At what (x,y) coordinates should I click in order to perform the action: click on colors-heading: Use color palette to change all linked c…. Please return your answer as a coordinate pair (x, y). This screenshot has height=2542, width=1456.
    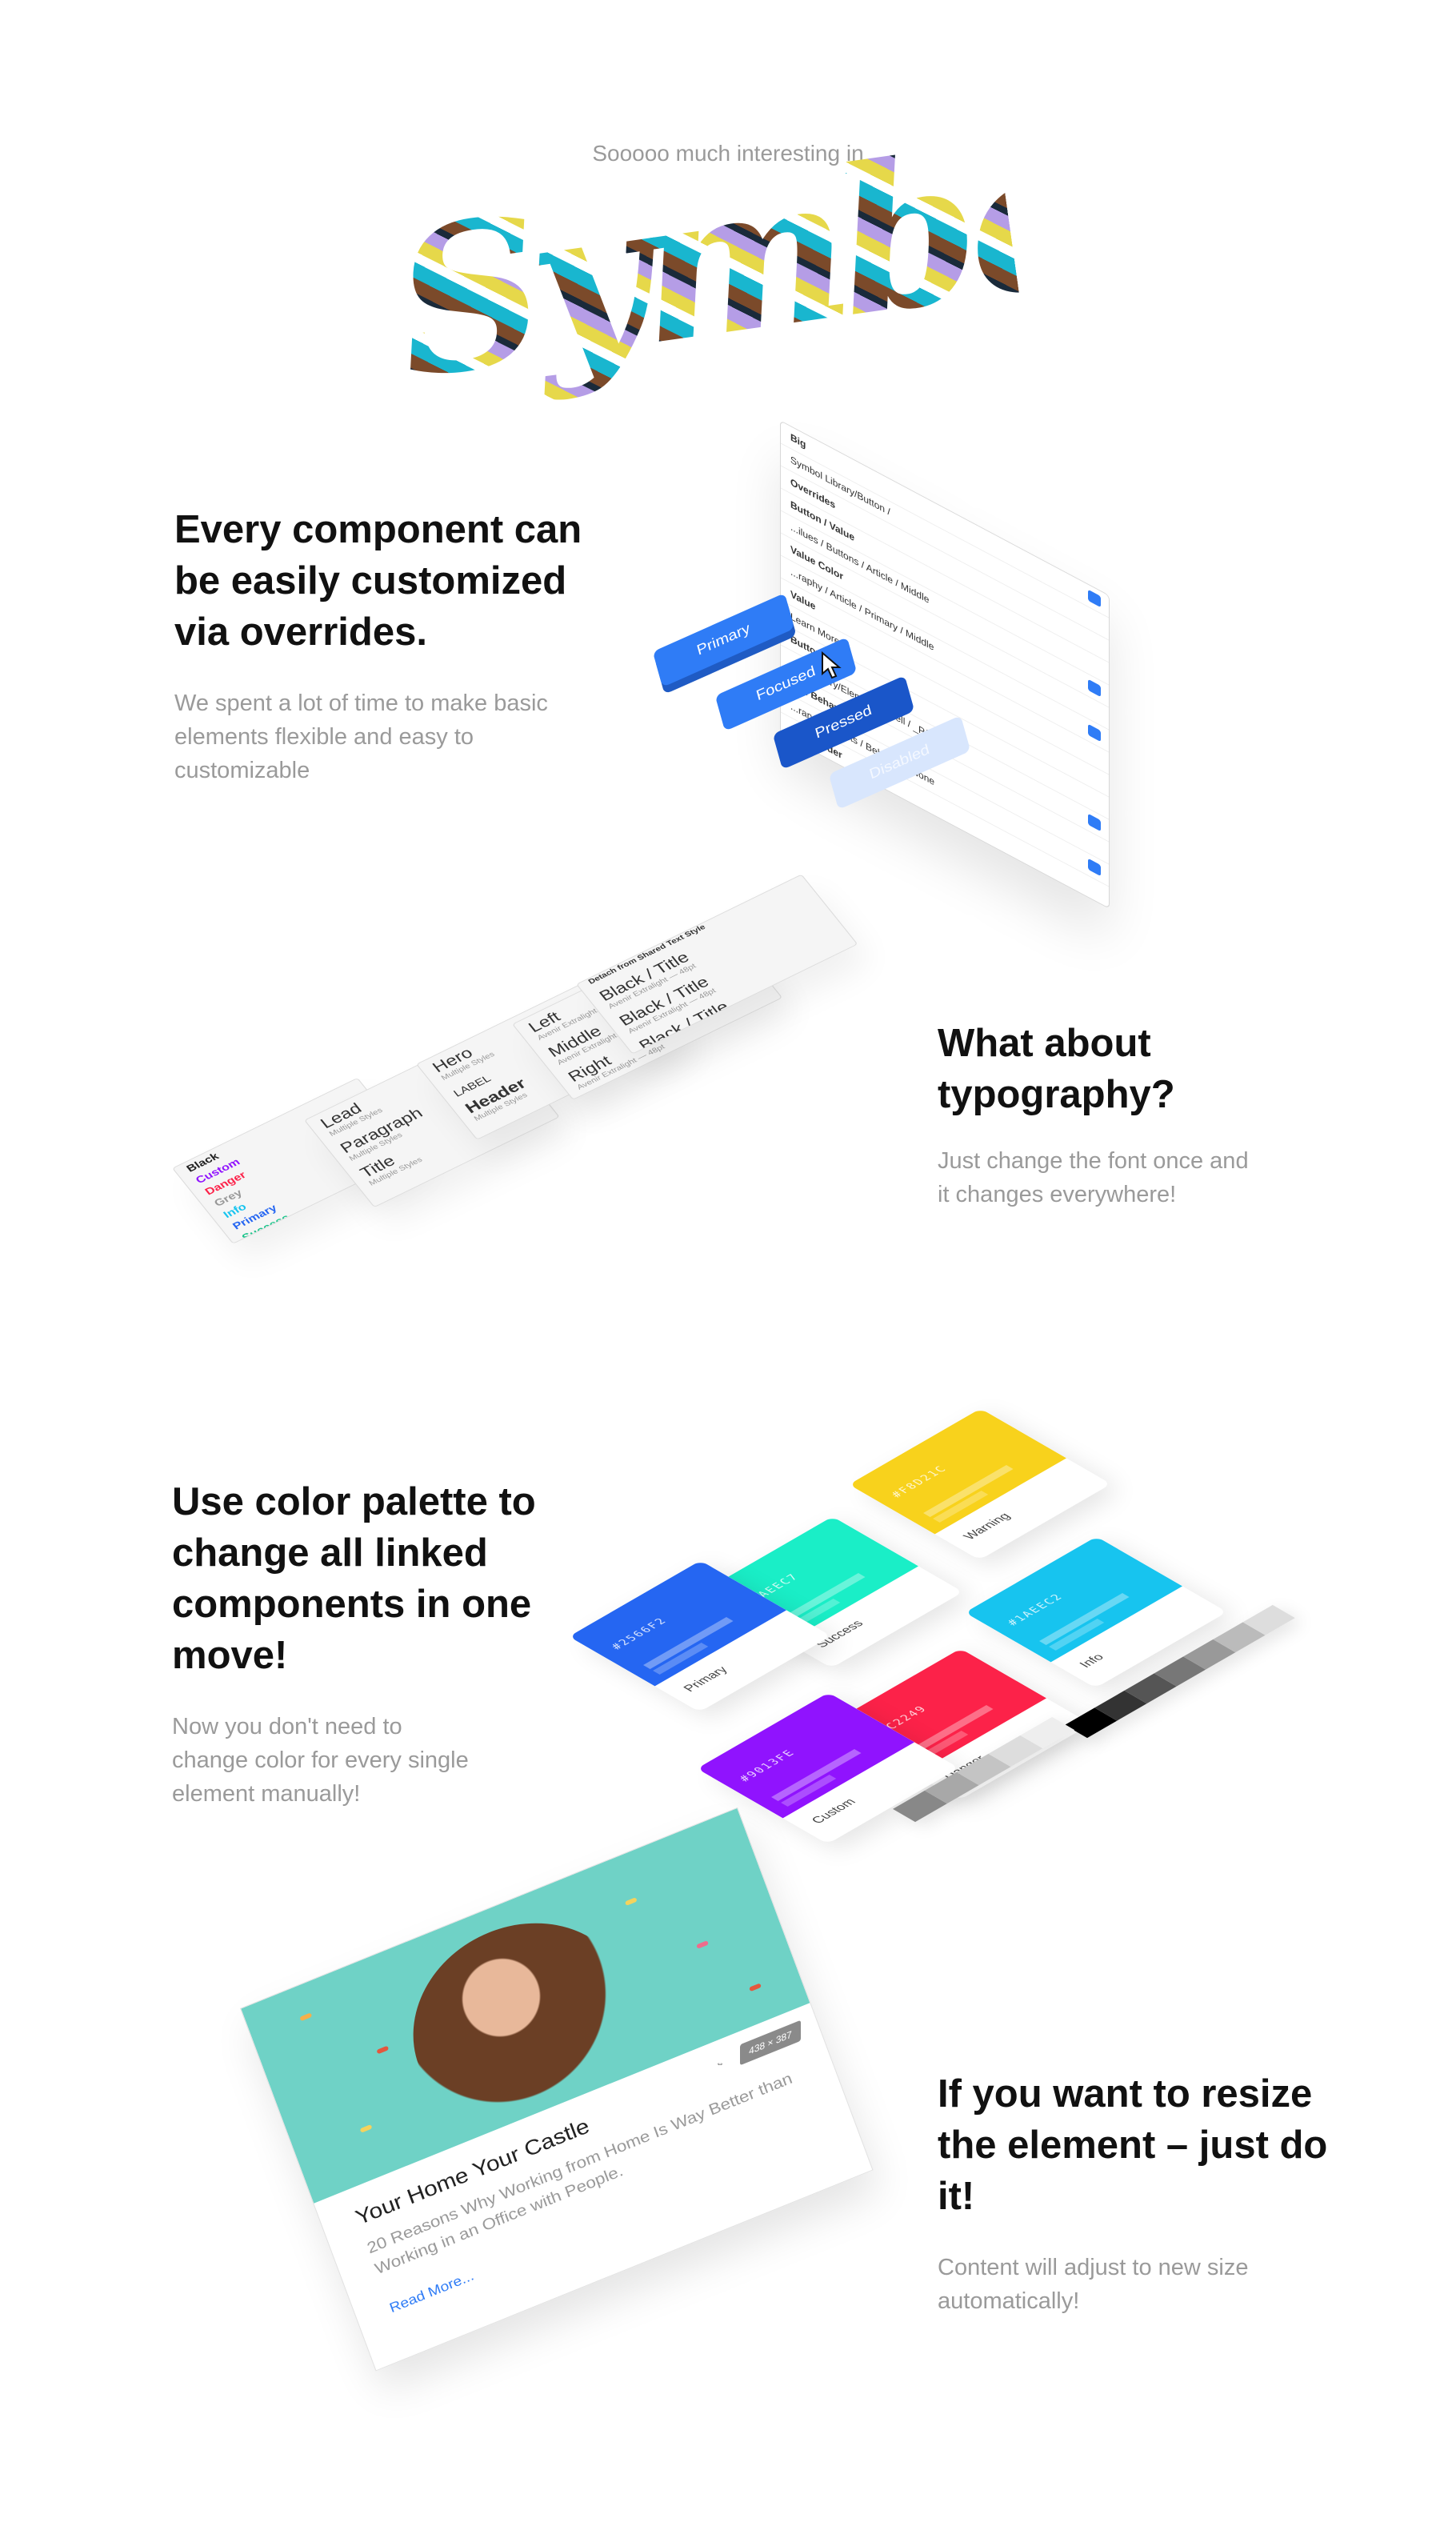
    Looking at the image, I should click on (354, 1578).